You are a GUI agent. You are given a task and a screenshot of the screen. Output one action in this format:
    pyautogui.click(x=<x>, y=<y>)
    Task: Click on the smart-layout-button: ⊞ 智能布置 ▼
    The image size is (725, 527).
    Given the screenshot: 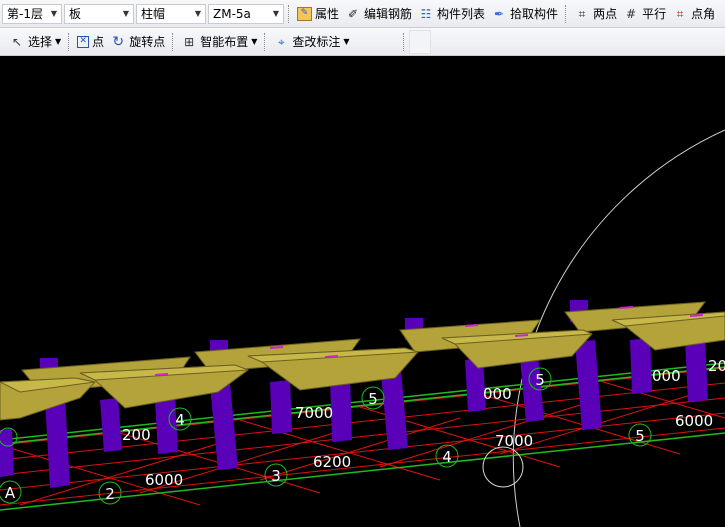 What is the action you would take?
    pyautogui.click(x=219, y=42)
    